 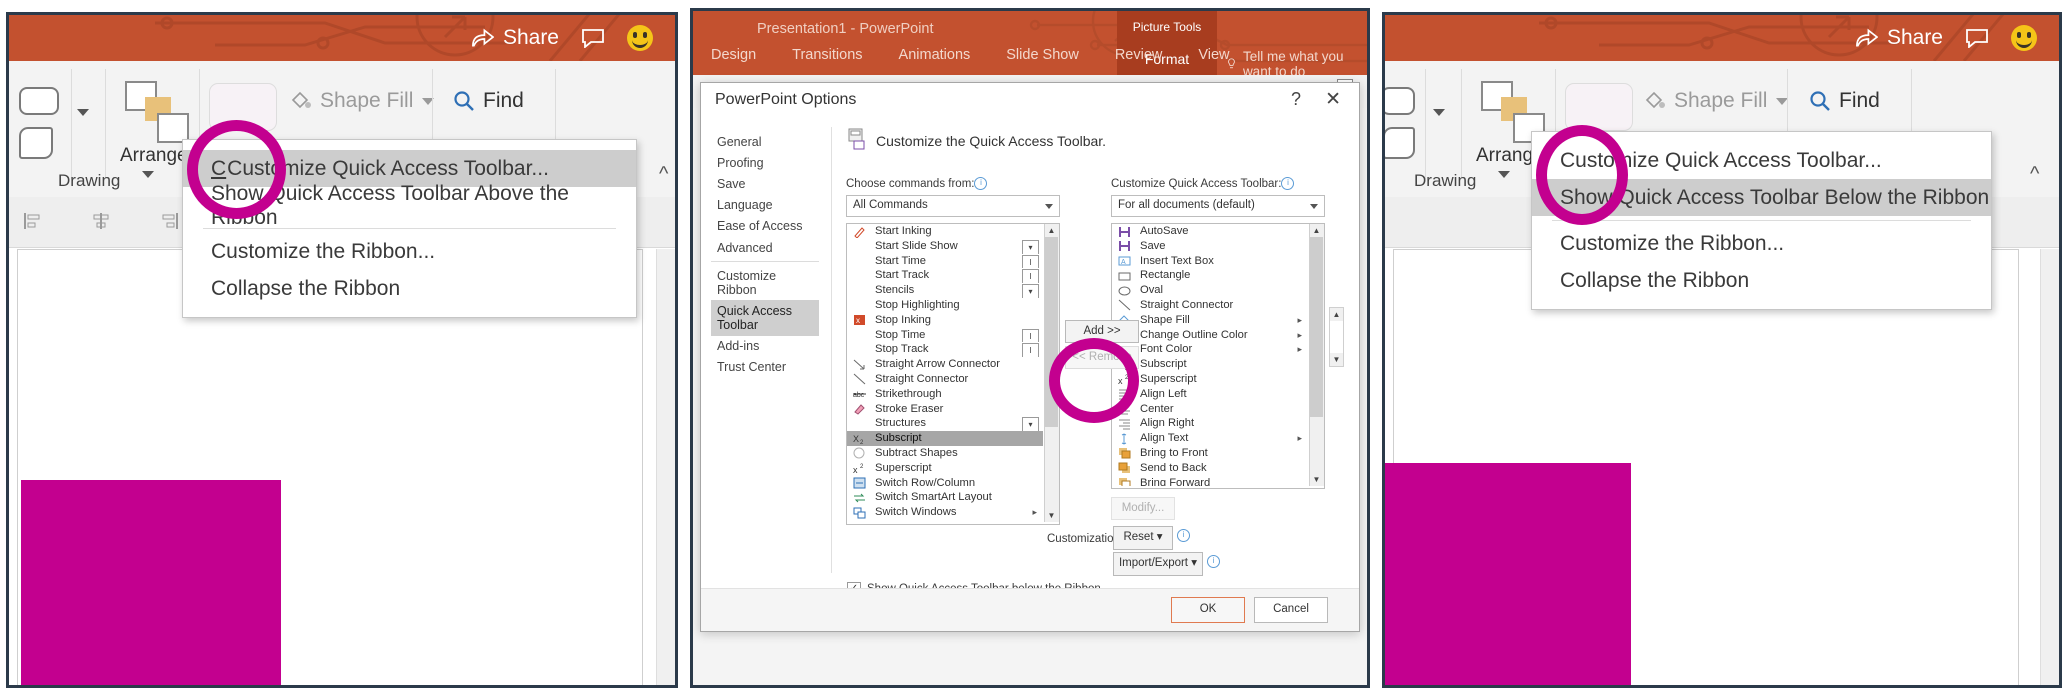 I want to click on customize-qat-combo: For all documents (default), so click(x=1218, y=206).